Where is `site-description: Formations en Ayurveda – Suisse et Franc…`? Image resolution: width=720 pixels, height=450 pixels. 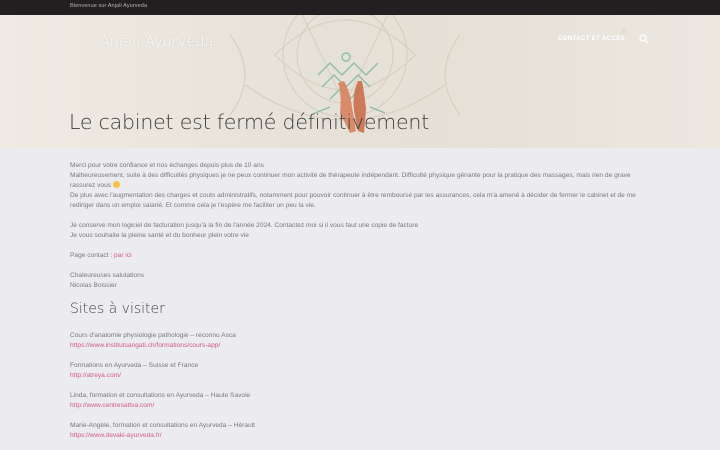
site-description: Formations en Ayurveda – Suisse et Franc… is located at coordinates (134, 365).